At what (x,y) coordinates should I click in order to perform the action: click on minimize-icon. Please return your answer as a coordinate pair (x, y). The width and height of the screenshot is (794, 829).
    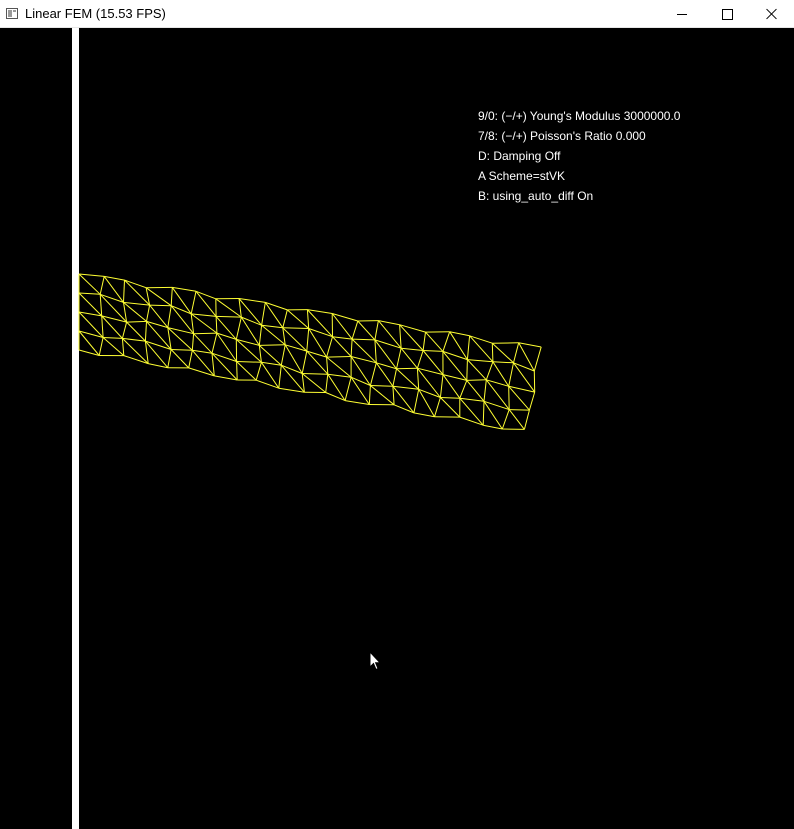
    Looking at the image, I should click on (682, 14).